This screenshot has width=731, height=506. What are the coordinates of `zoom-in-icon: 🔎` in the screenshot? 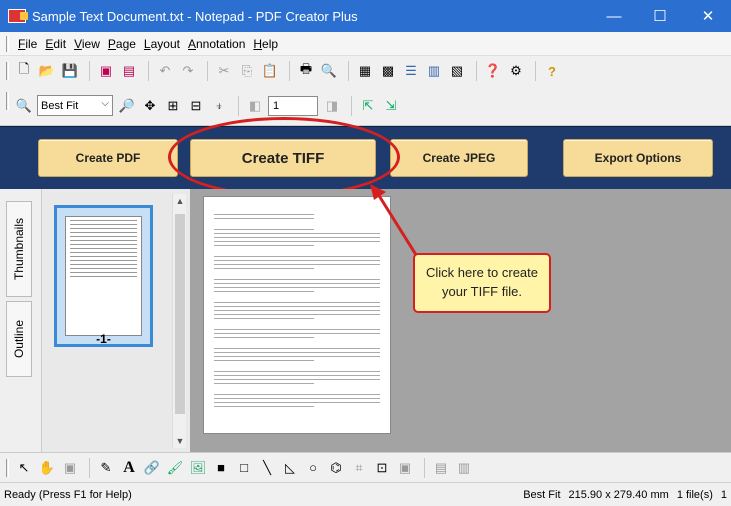 It's located at (127, 106).